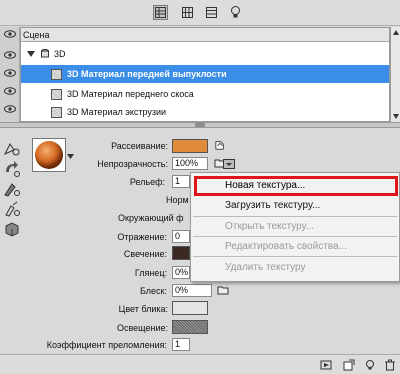 This screenshot has width=400, height=374. What do you see at coordinates (190, 327) in the screenshot?
I see `illumination-color-swatch` at bounding box center [190, 327].